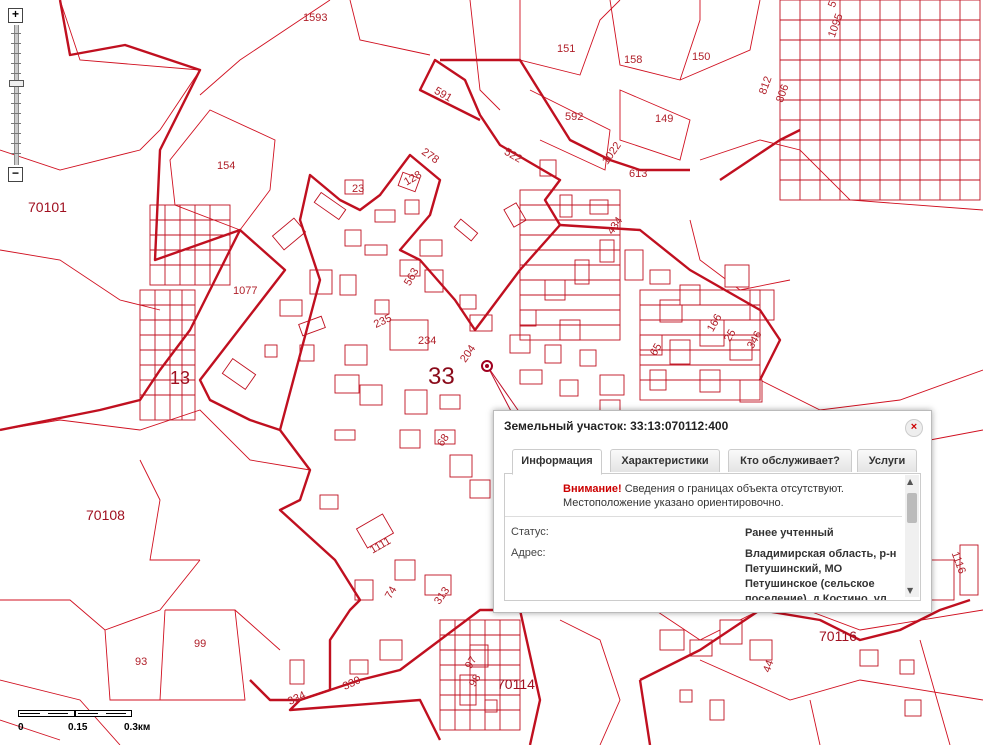 This screenshot has height=745, width=983. What do you see at coordinates (528, 553) in the screenshot?
I see `address-label: Адрес:` at bounding box center [528, 553].